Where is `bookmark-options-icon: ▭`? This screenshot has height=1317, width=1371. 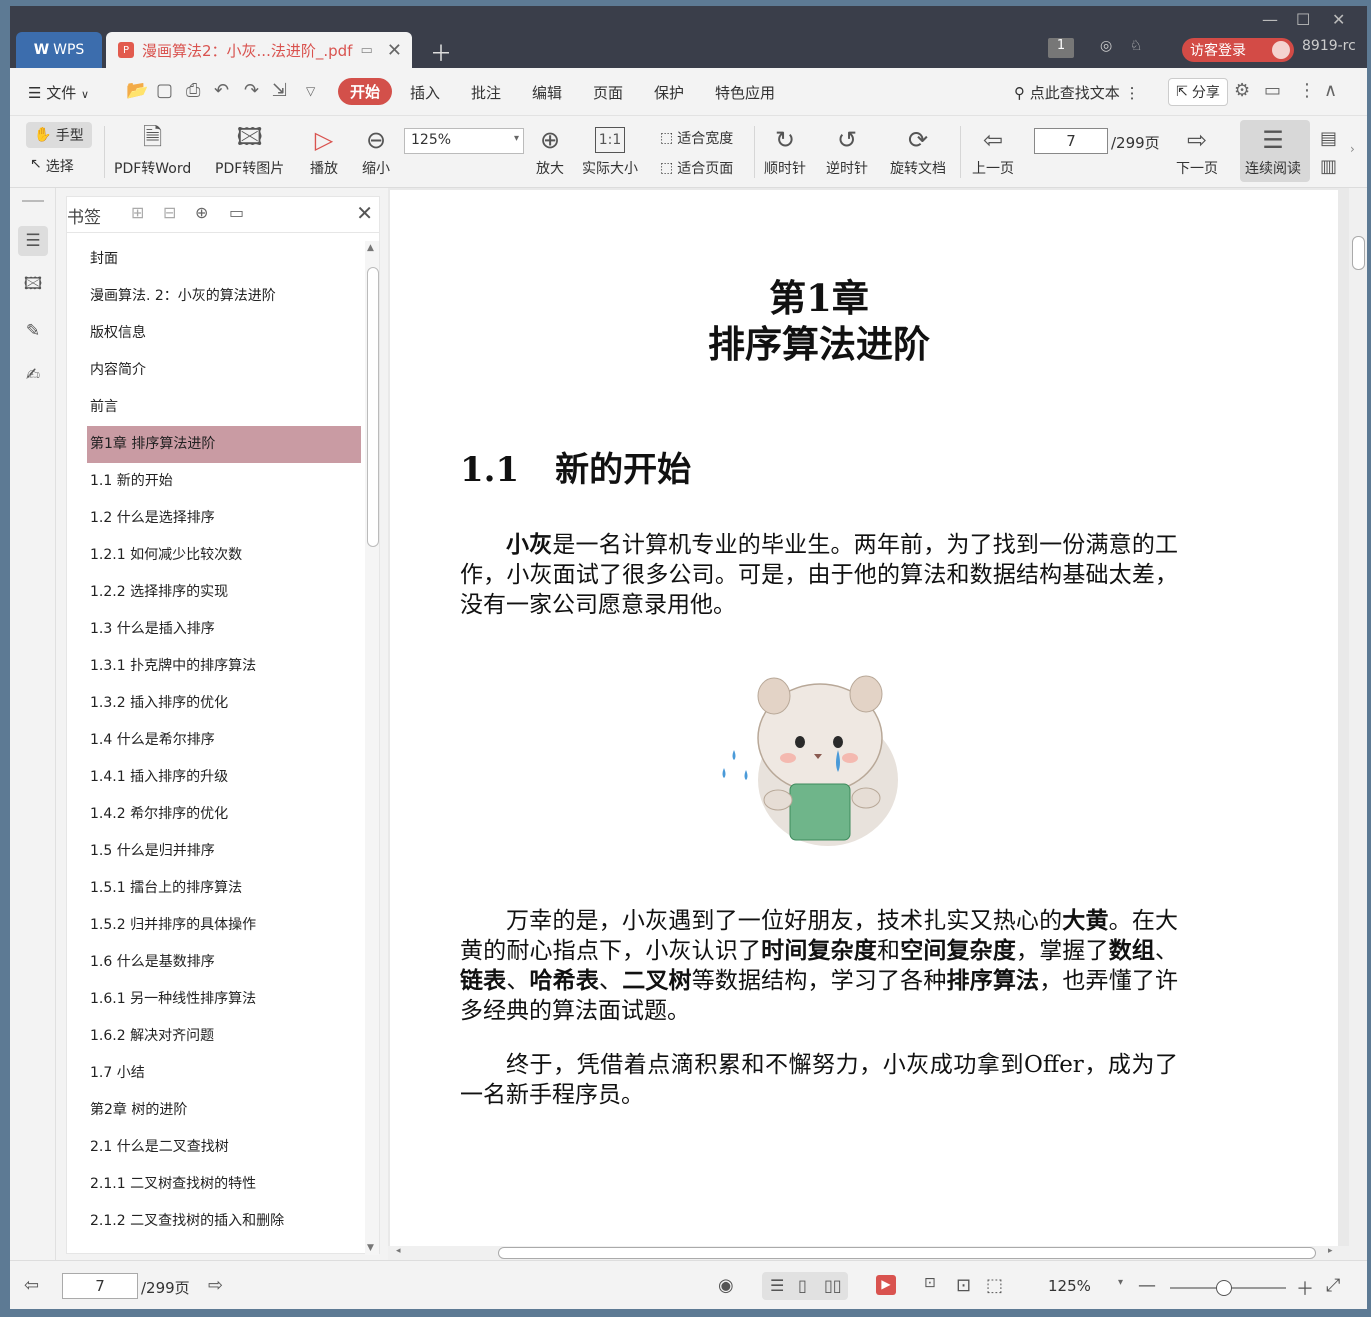
bookmark-options-icon: ▭ is located at coordinates (236, 212).